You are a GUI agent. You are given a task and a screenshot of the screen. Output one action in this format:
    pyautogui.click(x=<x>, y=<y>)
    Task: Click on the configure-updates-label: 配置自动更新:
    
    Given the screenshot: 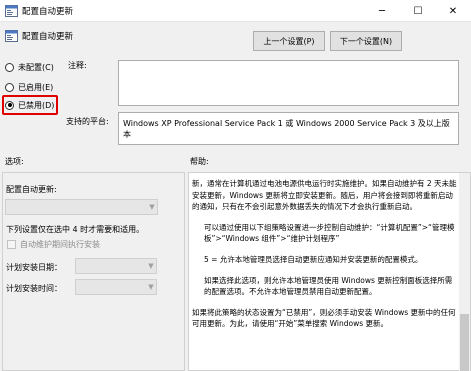 What is the action you would take?
    pyautogui.click(x=31, y=189)
    